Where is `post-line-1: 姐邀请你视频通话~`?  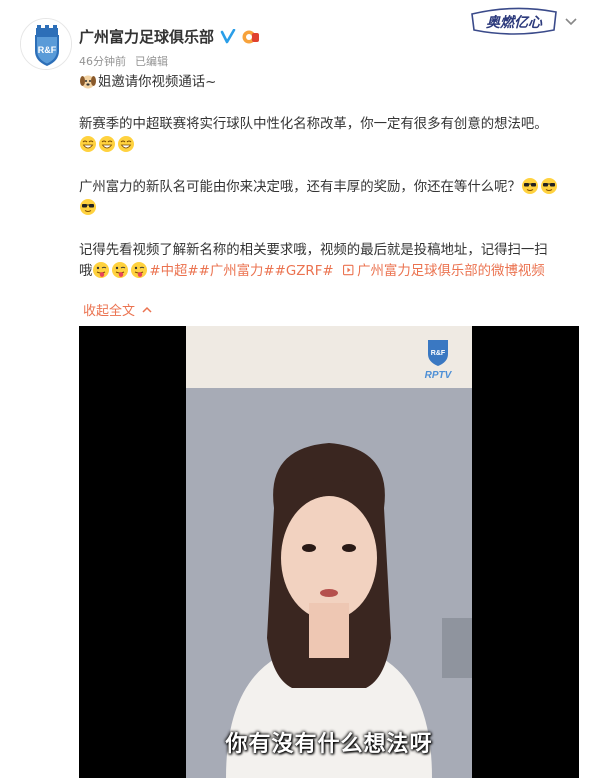 post-line-1: 姐邀请你视频通话~ is located at coordinates (329, 83).